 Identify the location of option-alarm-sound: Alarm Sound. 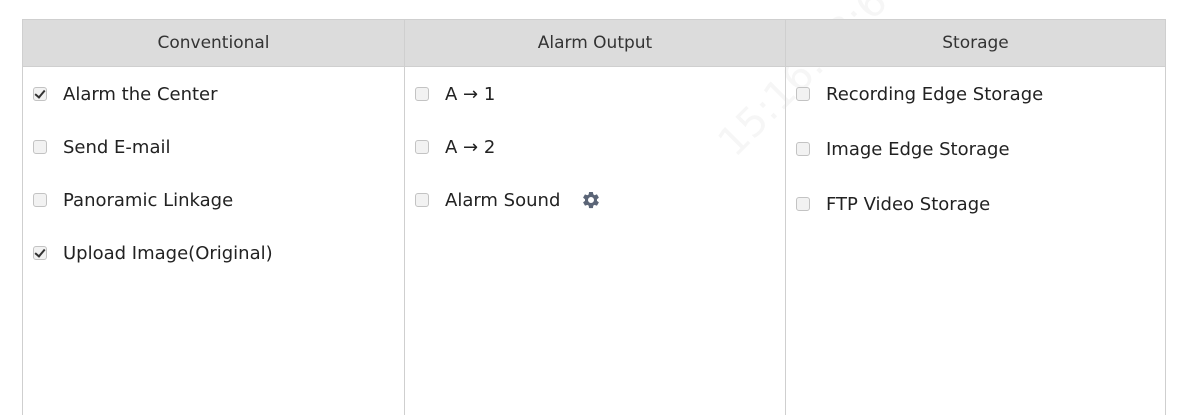
(595, 200).